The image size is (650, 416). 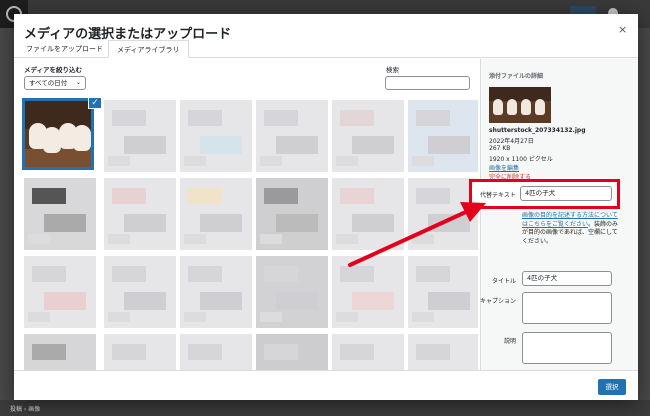 What do you see at coordinates (504, 167) in the screenshot?
I see `edit-image-link: 画像を編集` at bounding box center [504, 167].